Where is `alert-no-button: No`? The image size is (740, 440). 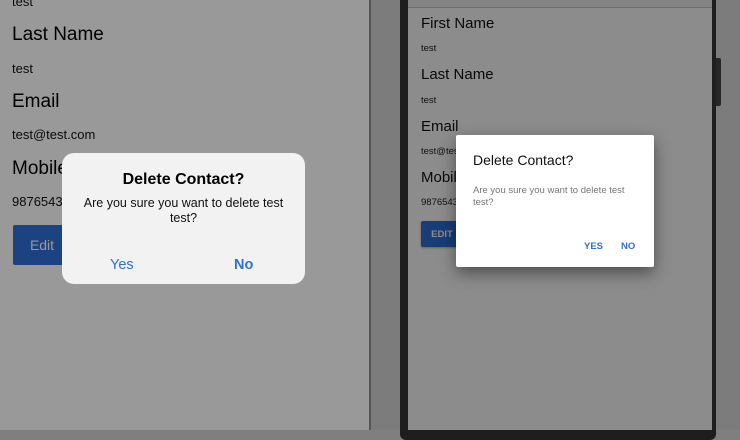 alert-no-button: No is located at coordinates (243, 265).